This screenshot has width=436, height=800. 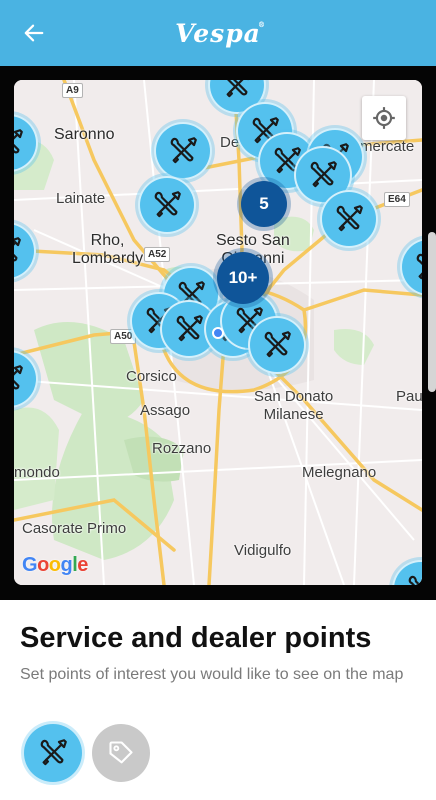 I want to click on back-button, so click(x=34, y=33).